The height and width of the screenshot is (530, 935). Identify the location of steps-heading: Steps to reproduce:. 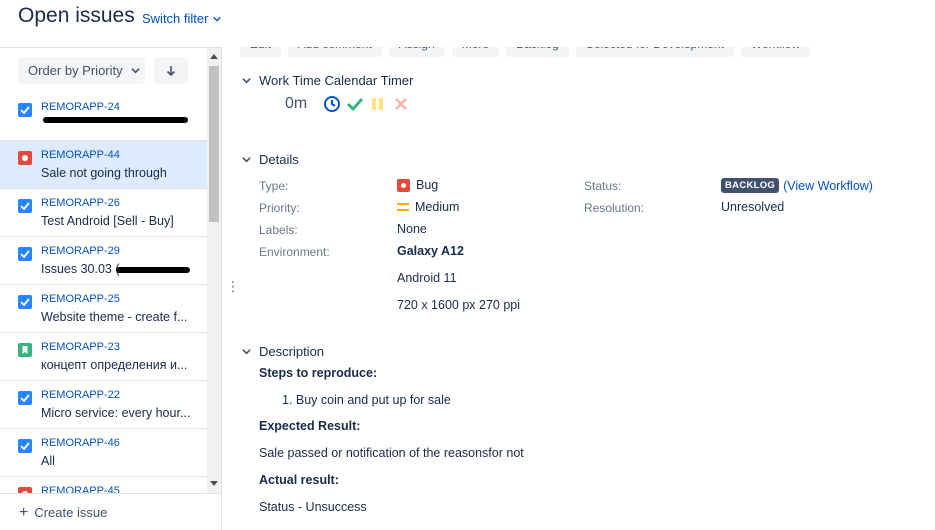
(318, 373).